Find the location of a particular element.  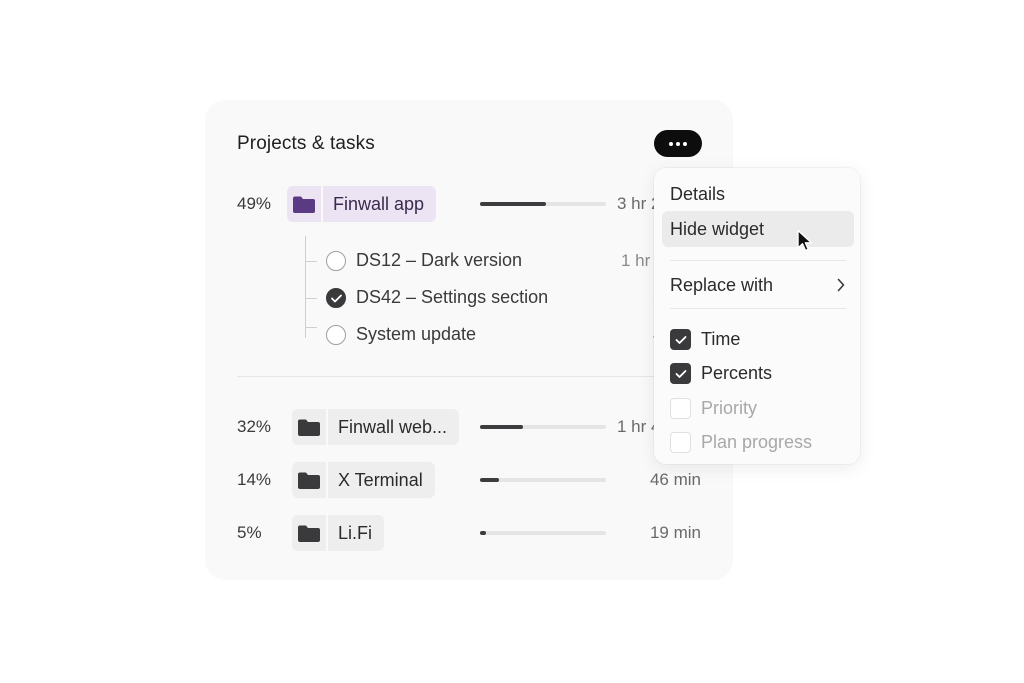

option-label: Plan progress is located at coordinates (757, 442).